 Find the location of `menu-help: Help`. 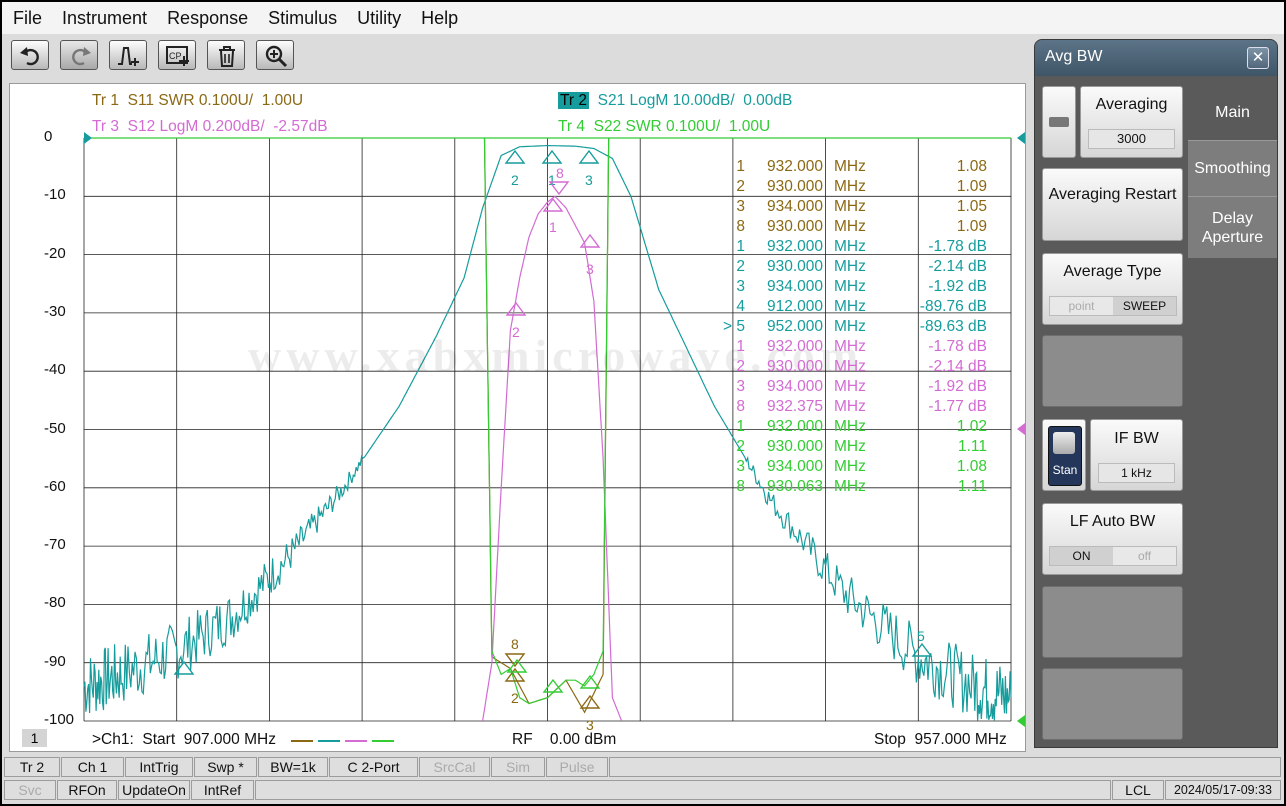

menu-help: Help is located at coordinates (439, 18).